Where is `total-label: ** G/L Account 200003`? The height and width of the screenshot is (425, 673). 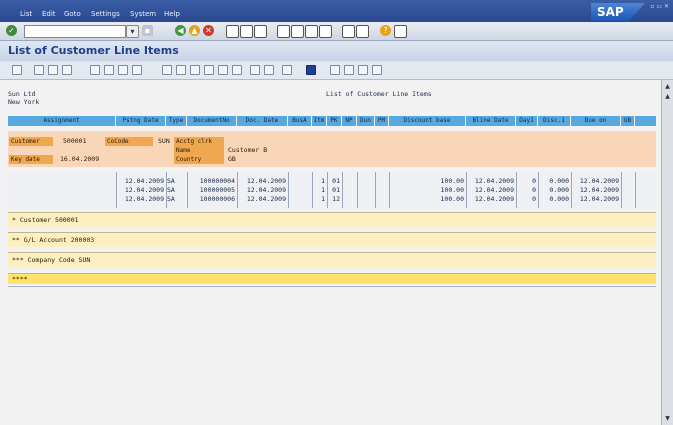 total-label: ** G/L Account 200003 is located at coordinates (53, 240).